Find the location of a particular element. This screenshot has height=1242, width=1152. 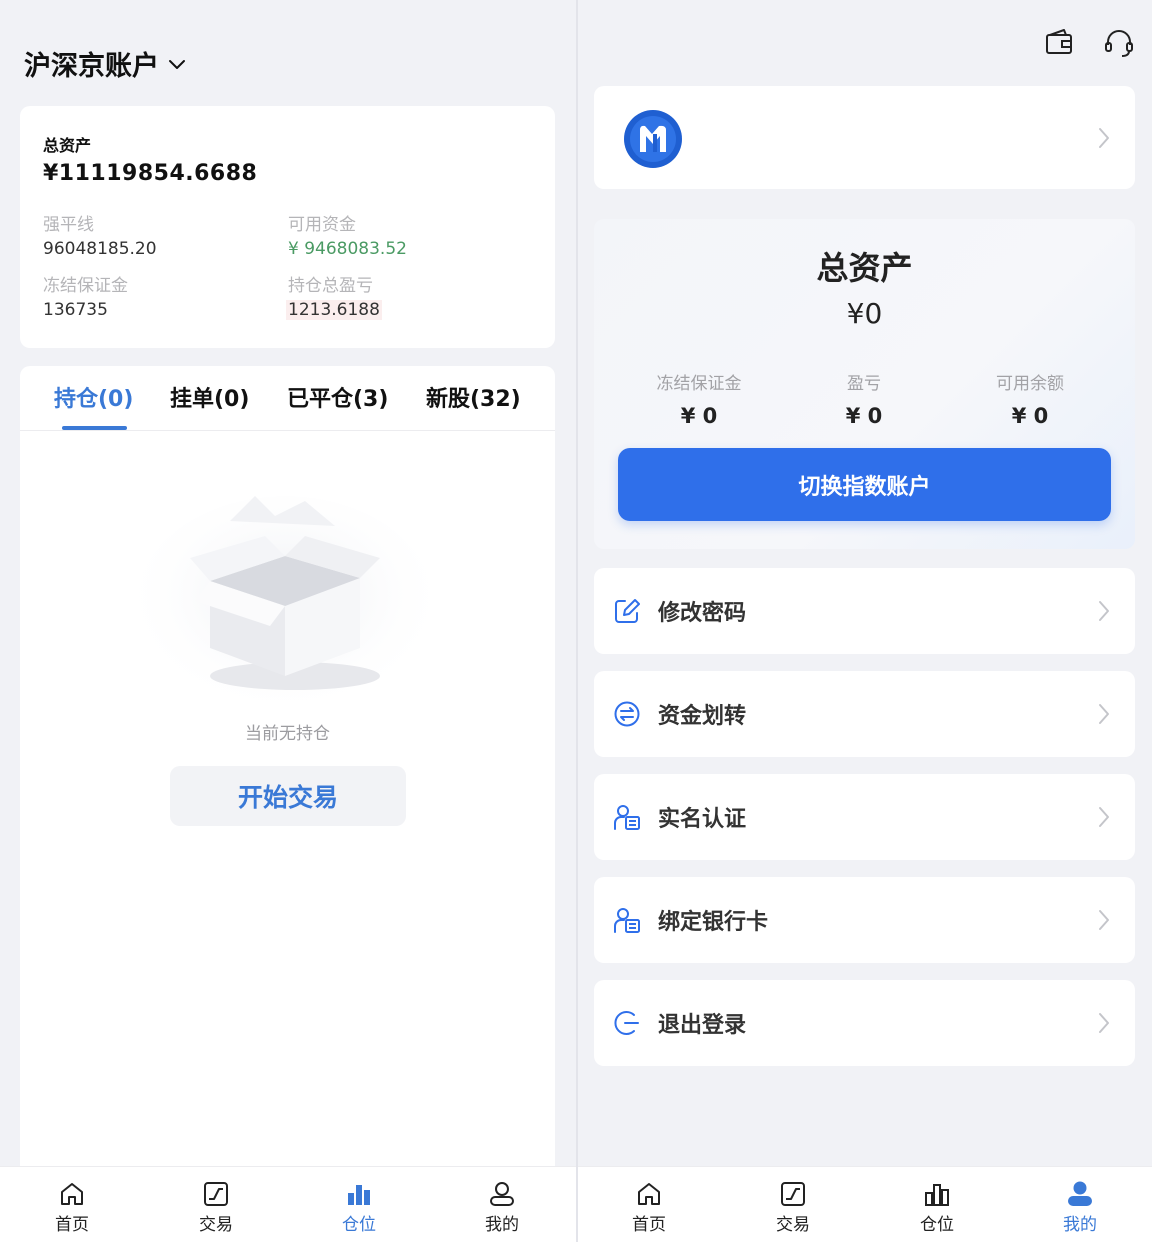

frozen-margin-label: 冻结保证金 is located at coordinates (85, 286).